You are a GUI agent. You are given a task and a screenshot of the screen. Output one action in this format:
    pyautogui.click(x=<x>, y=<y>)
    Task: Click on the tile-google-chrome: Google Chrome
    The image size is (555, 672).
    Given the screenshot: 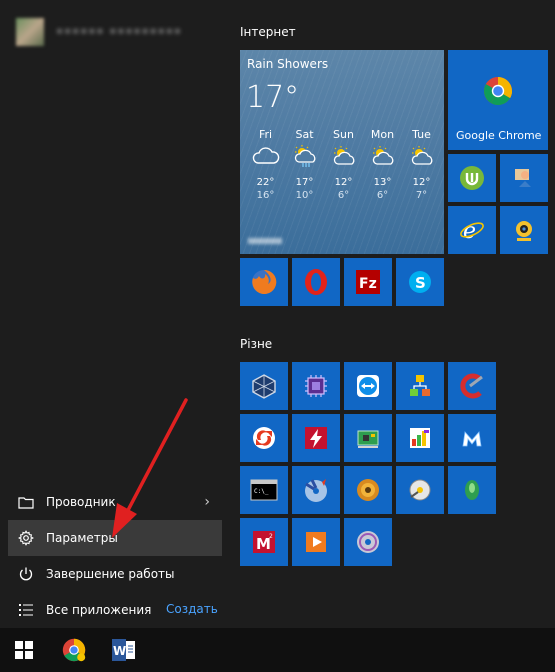 What is the action you would take?
    pyautogui.click(x=498, y=100)
    